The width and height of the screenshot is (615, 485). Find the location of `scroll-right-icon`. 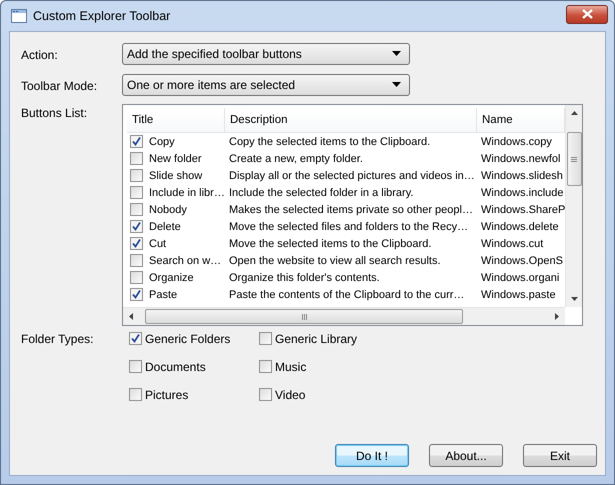

scroll-right-icon is located at coordinates (557, 316).